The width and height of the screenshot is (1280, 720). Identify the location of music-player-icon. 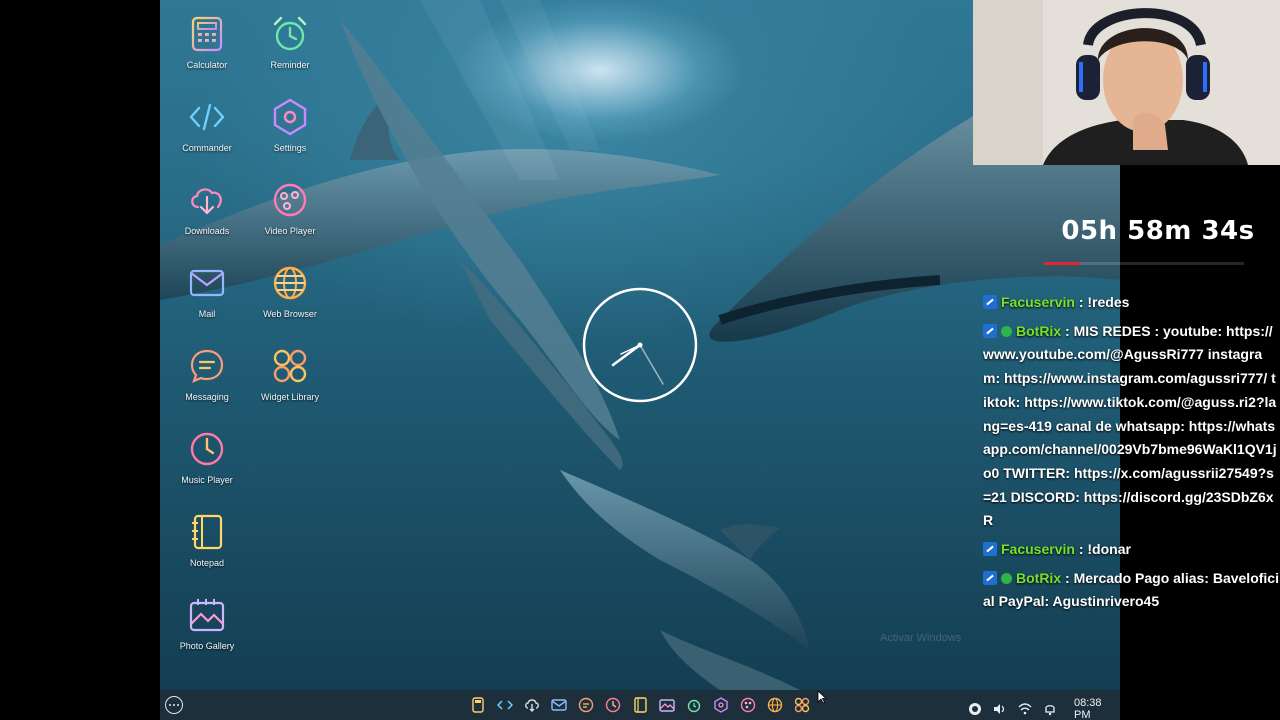
(207, 449).